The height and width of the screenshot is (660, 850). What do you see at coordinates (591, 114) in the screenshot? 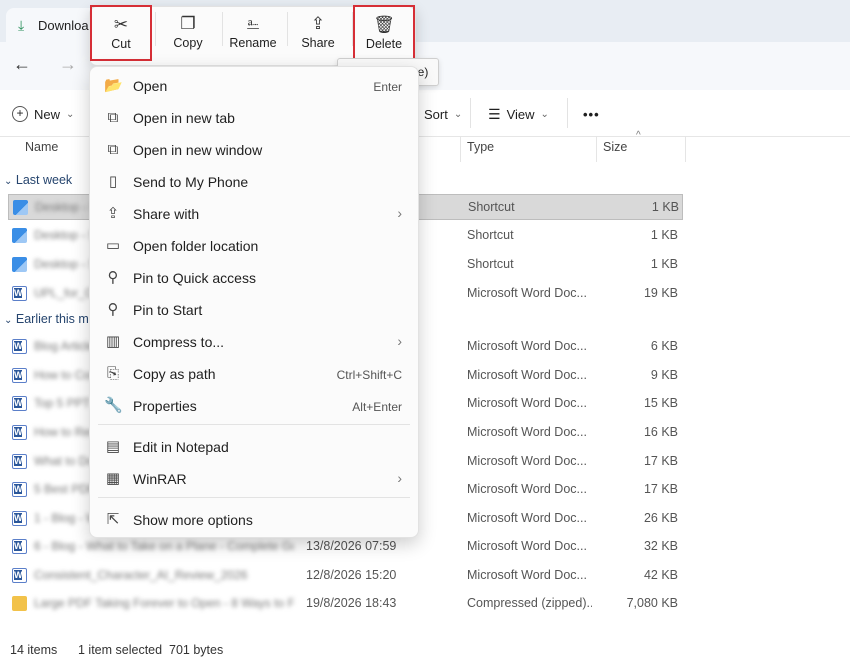
I see `more-options-button: •••` at bounding box center [591, 114].